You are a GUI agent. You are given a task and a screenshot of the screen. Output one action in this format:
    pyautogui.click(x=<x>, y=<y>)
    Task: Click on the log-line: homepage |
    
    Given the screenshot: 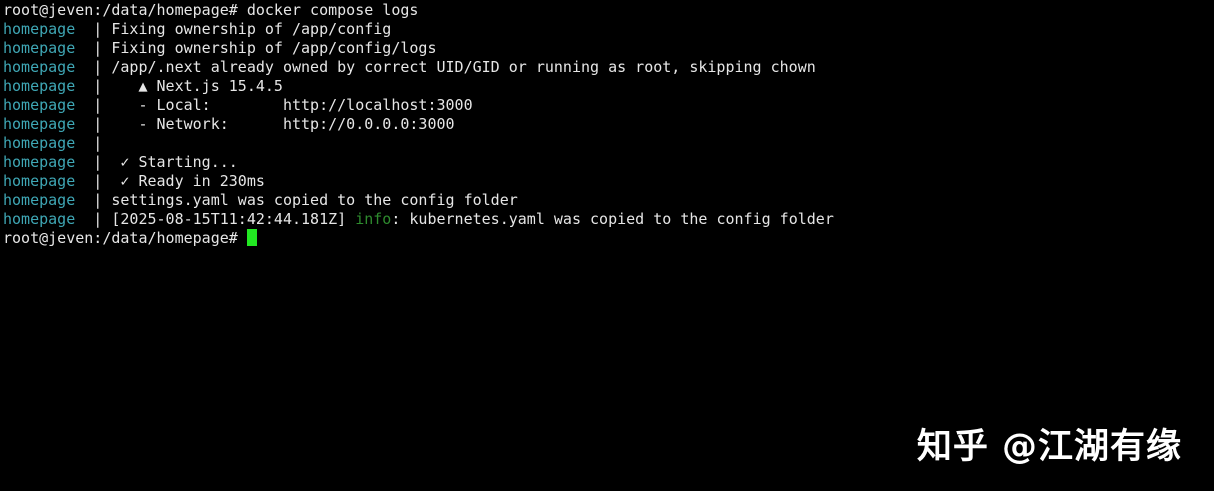 What is the action you would take?
    pyautogui.click(x=607, y=143)
    